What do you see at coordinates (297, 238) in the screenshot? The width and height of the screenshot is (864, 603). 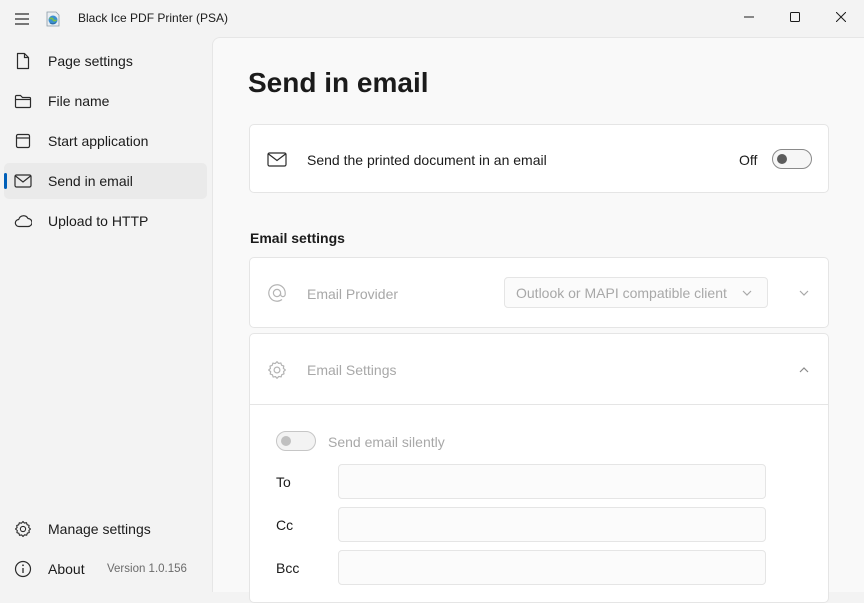 I see `section-heading: Email settings` at bounding box center [297, 238].